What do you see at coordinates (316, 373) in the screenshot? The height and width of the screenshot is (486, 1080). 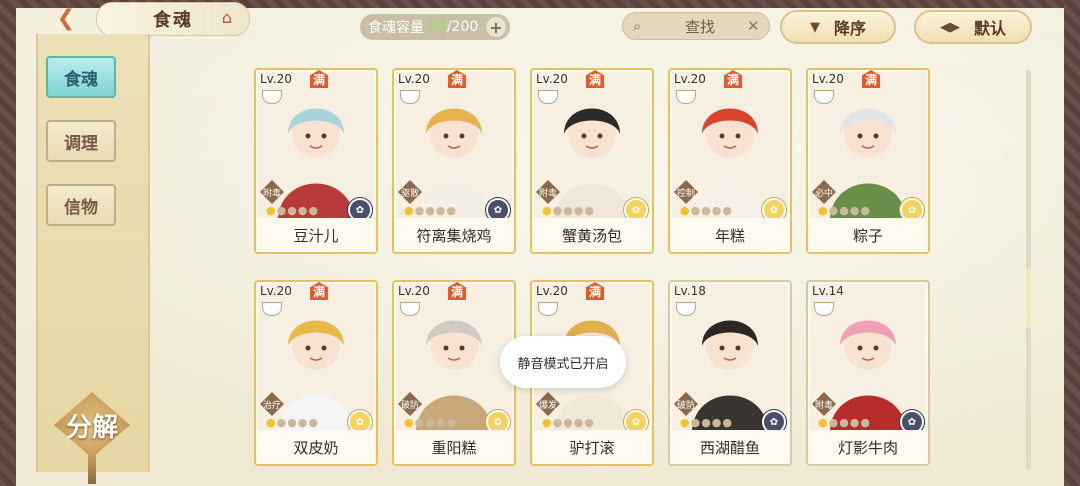 I see `food-soul-card: Lv.20 满治疗 ●●●●● ✿ 双皮奶` at bounding box center [316, 373].